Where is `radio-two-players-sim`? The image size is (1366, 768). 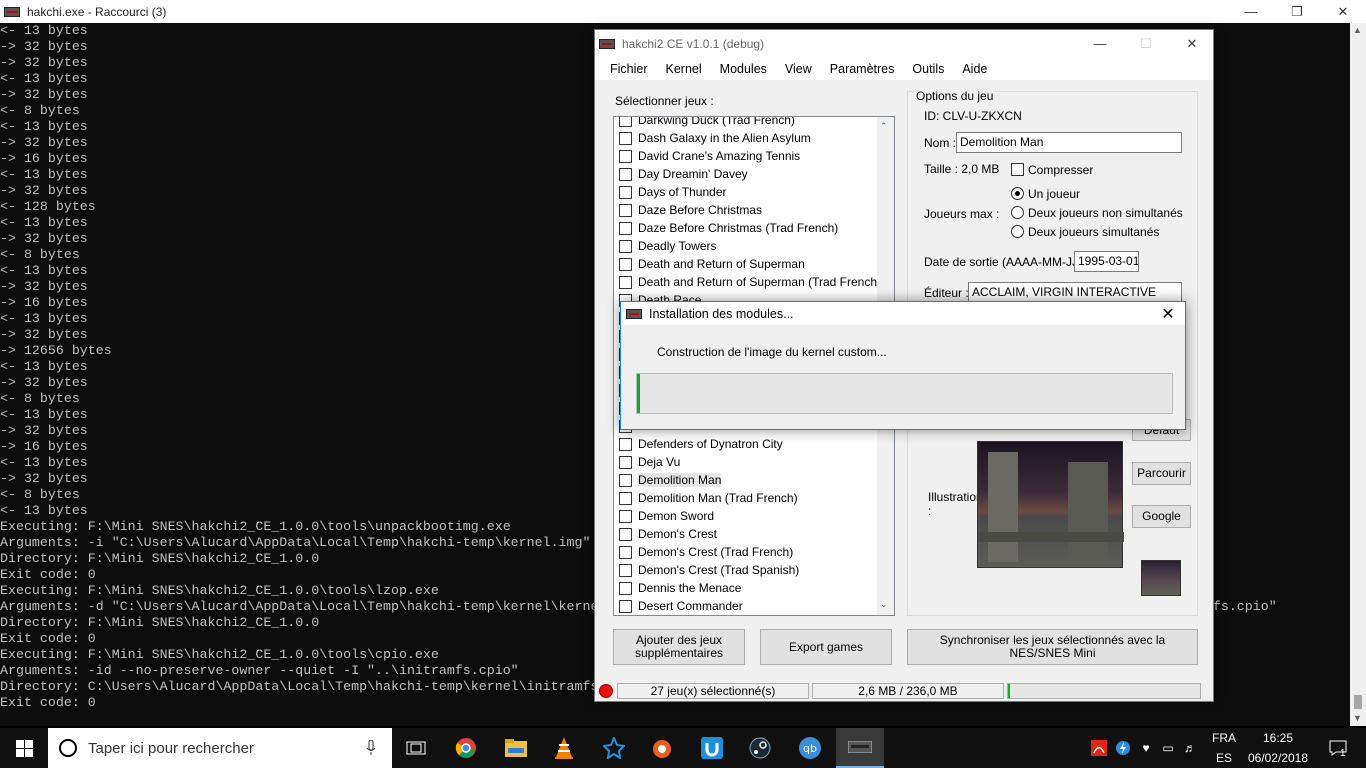
radio-two-players-sim is located at coordinates (1017, 231).